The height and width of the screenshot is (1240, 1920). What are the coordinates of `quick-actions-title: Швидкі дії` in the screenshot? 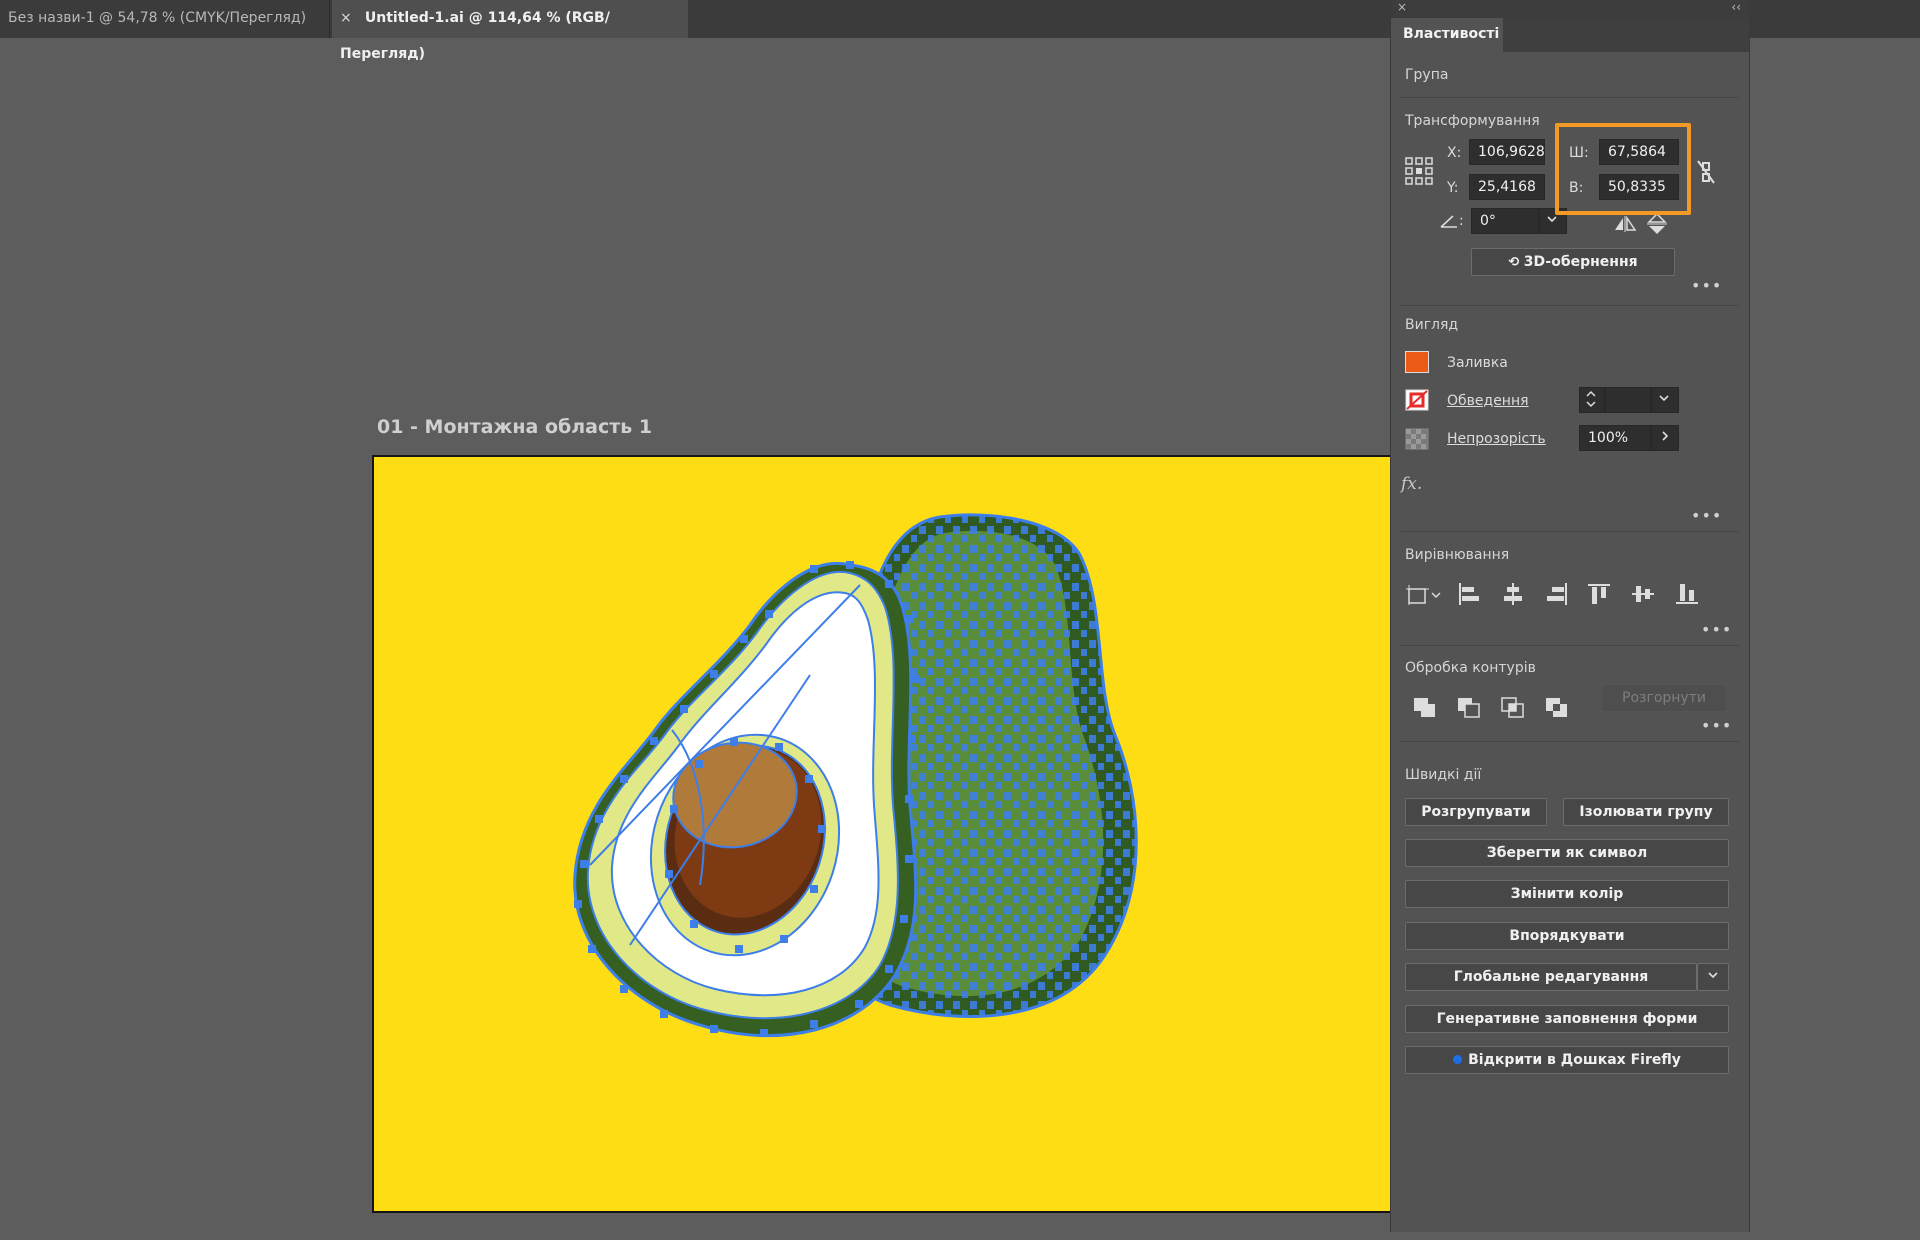 It's located at (1443, 775).